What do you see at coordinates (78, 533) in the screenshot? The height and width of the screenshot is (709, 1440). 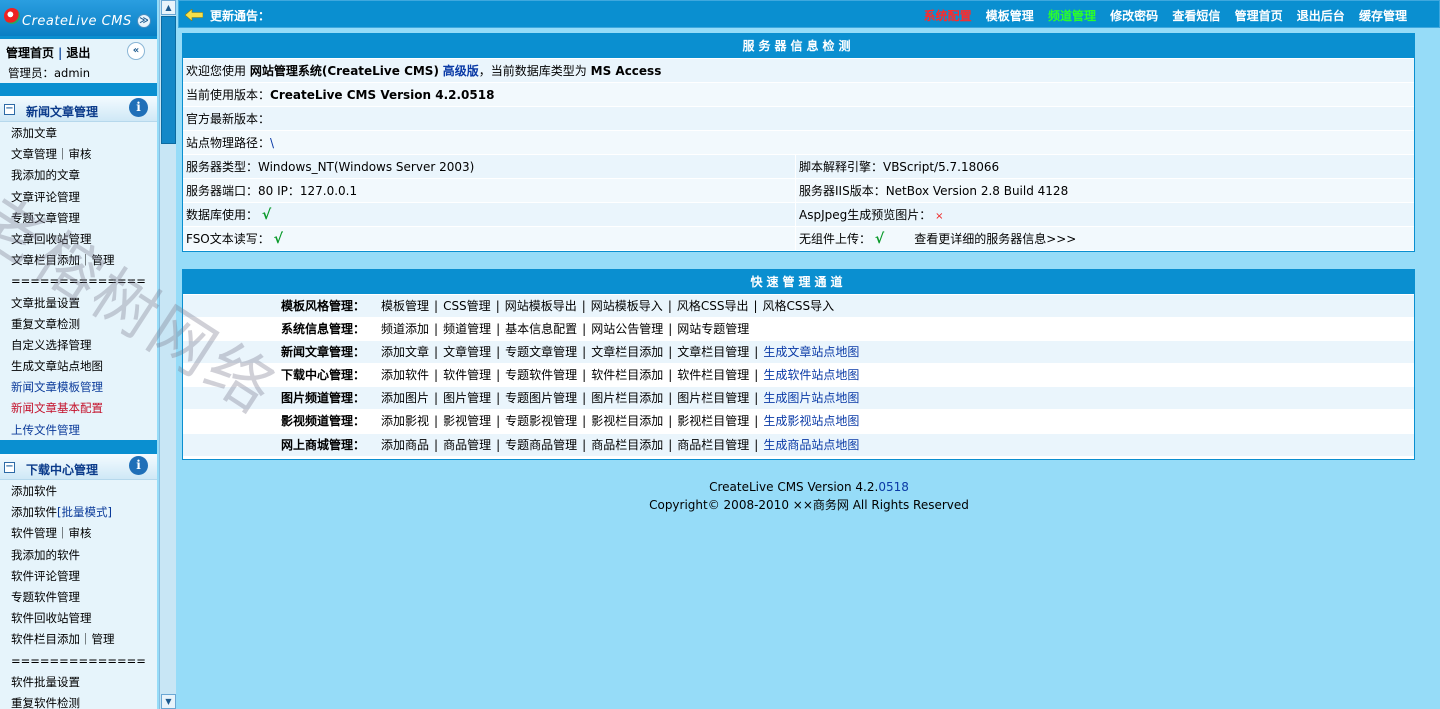 I see `menu-item: 软件管理｜审核` at bounding box center [78, 533].